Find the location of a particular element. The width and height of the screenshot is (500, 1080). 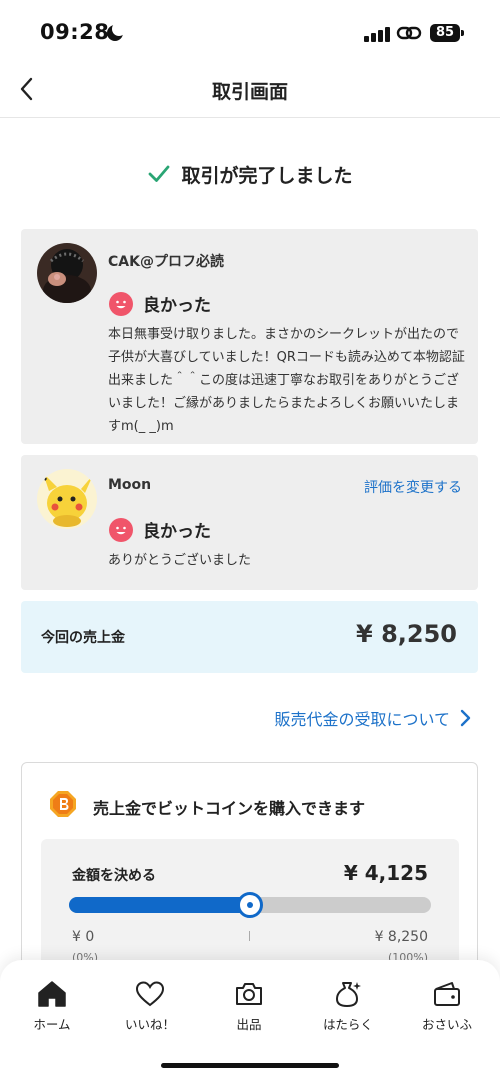

seller-name: Moon is located at coordinates (130, 485).